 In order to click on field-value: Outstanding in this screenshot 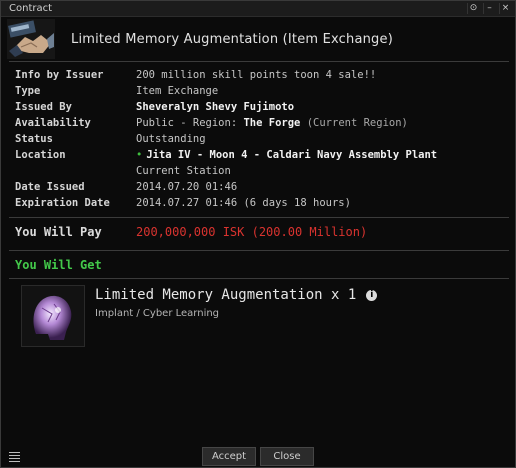, I will do `click(171, 139)`.